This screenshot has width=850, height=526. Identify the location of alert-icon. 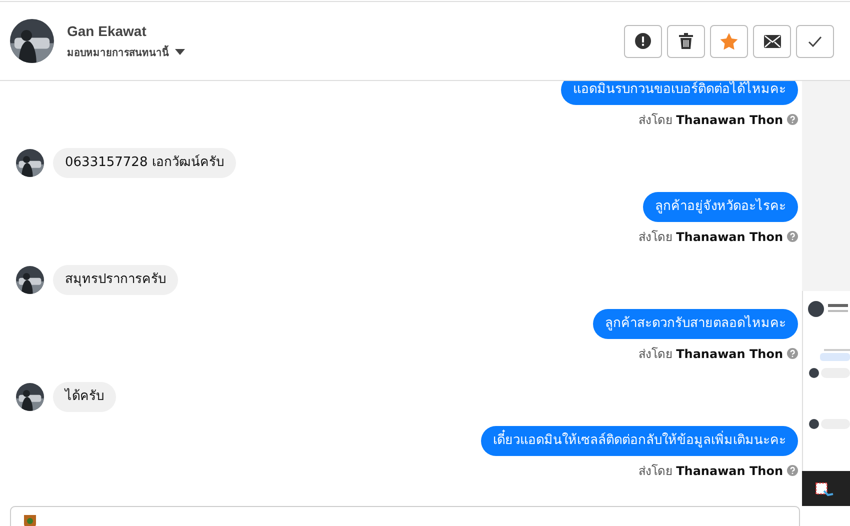
(643, 41).